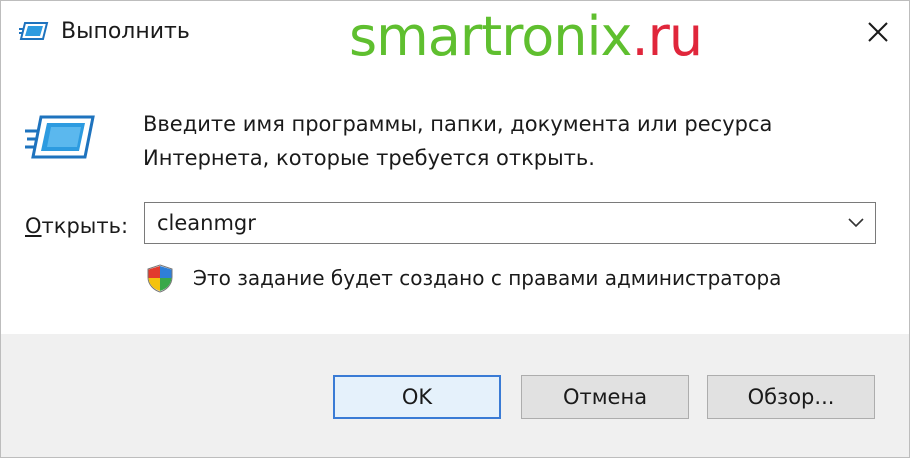 This screenshot has height=458, width=910. Describe the element at coordinates (85, 226) in the screenshot. I see `open-label-text: ткрыть:` at that location.